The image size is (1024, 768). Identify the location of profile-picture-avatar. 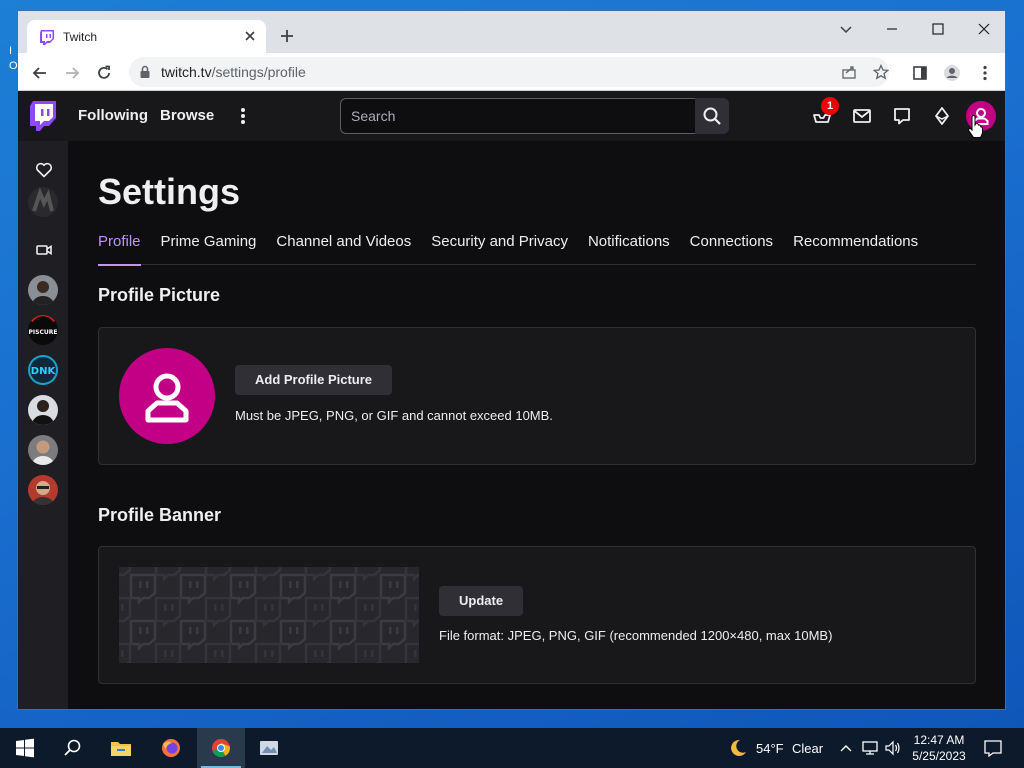
(167, 396).